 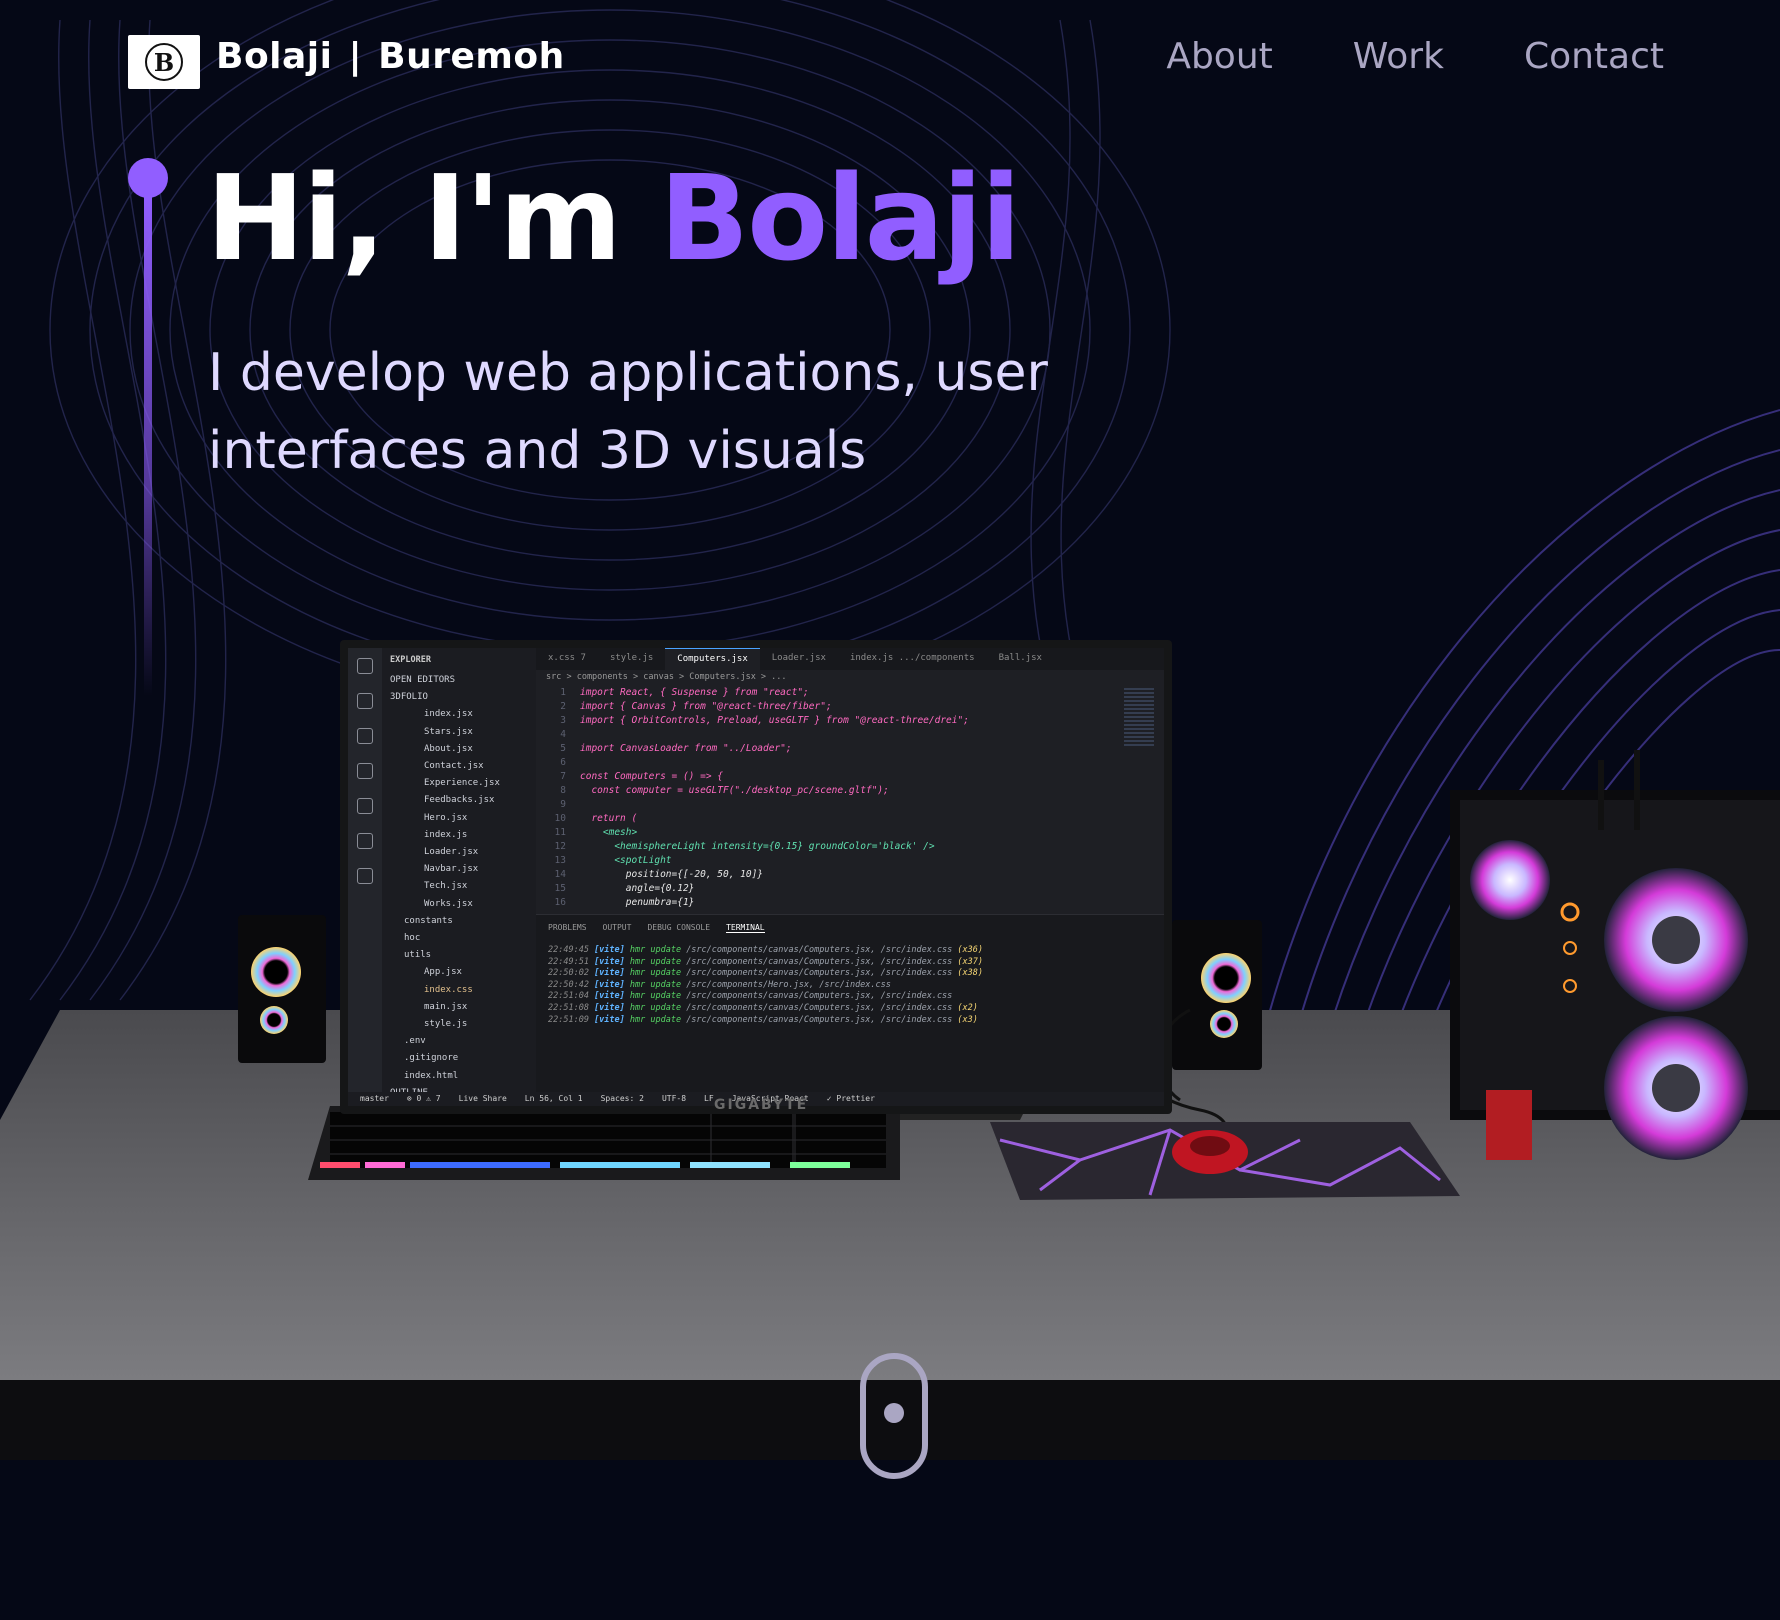 What do you see at coordinates (365, 876) in the screenshot?
I see `history-icon` at bounding box center [365, 876].